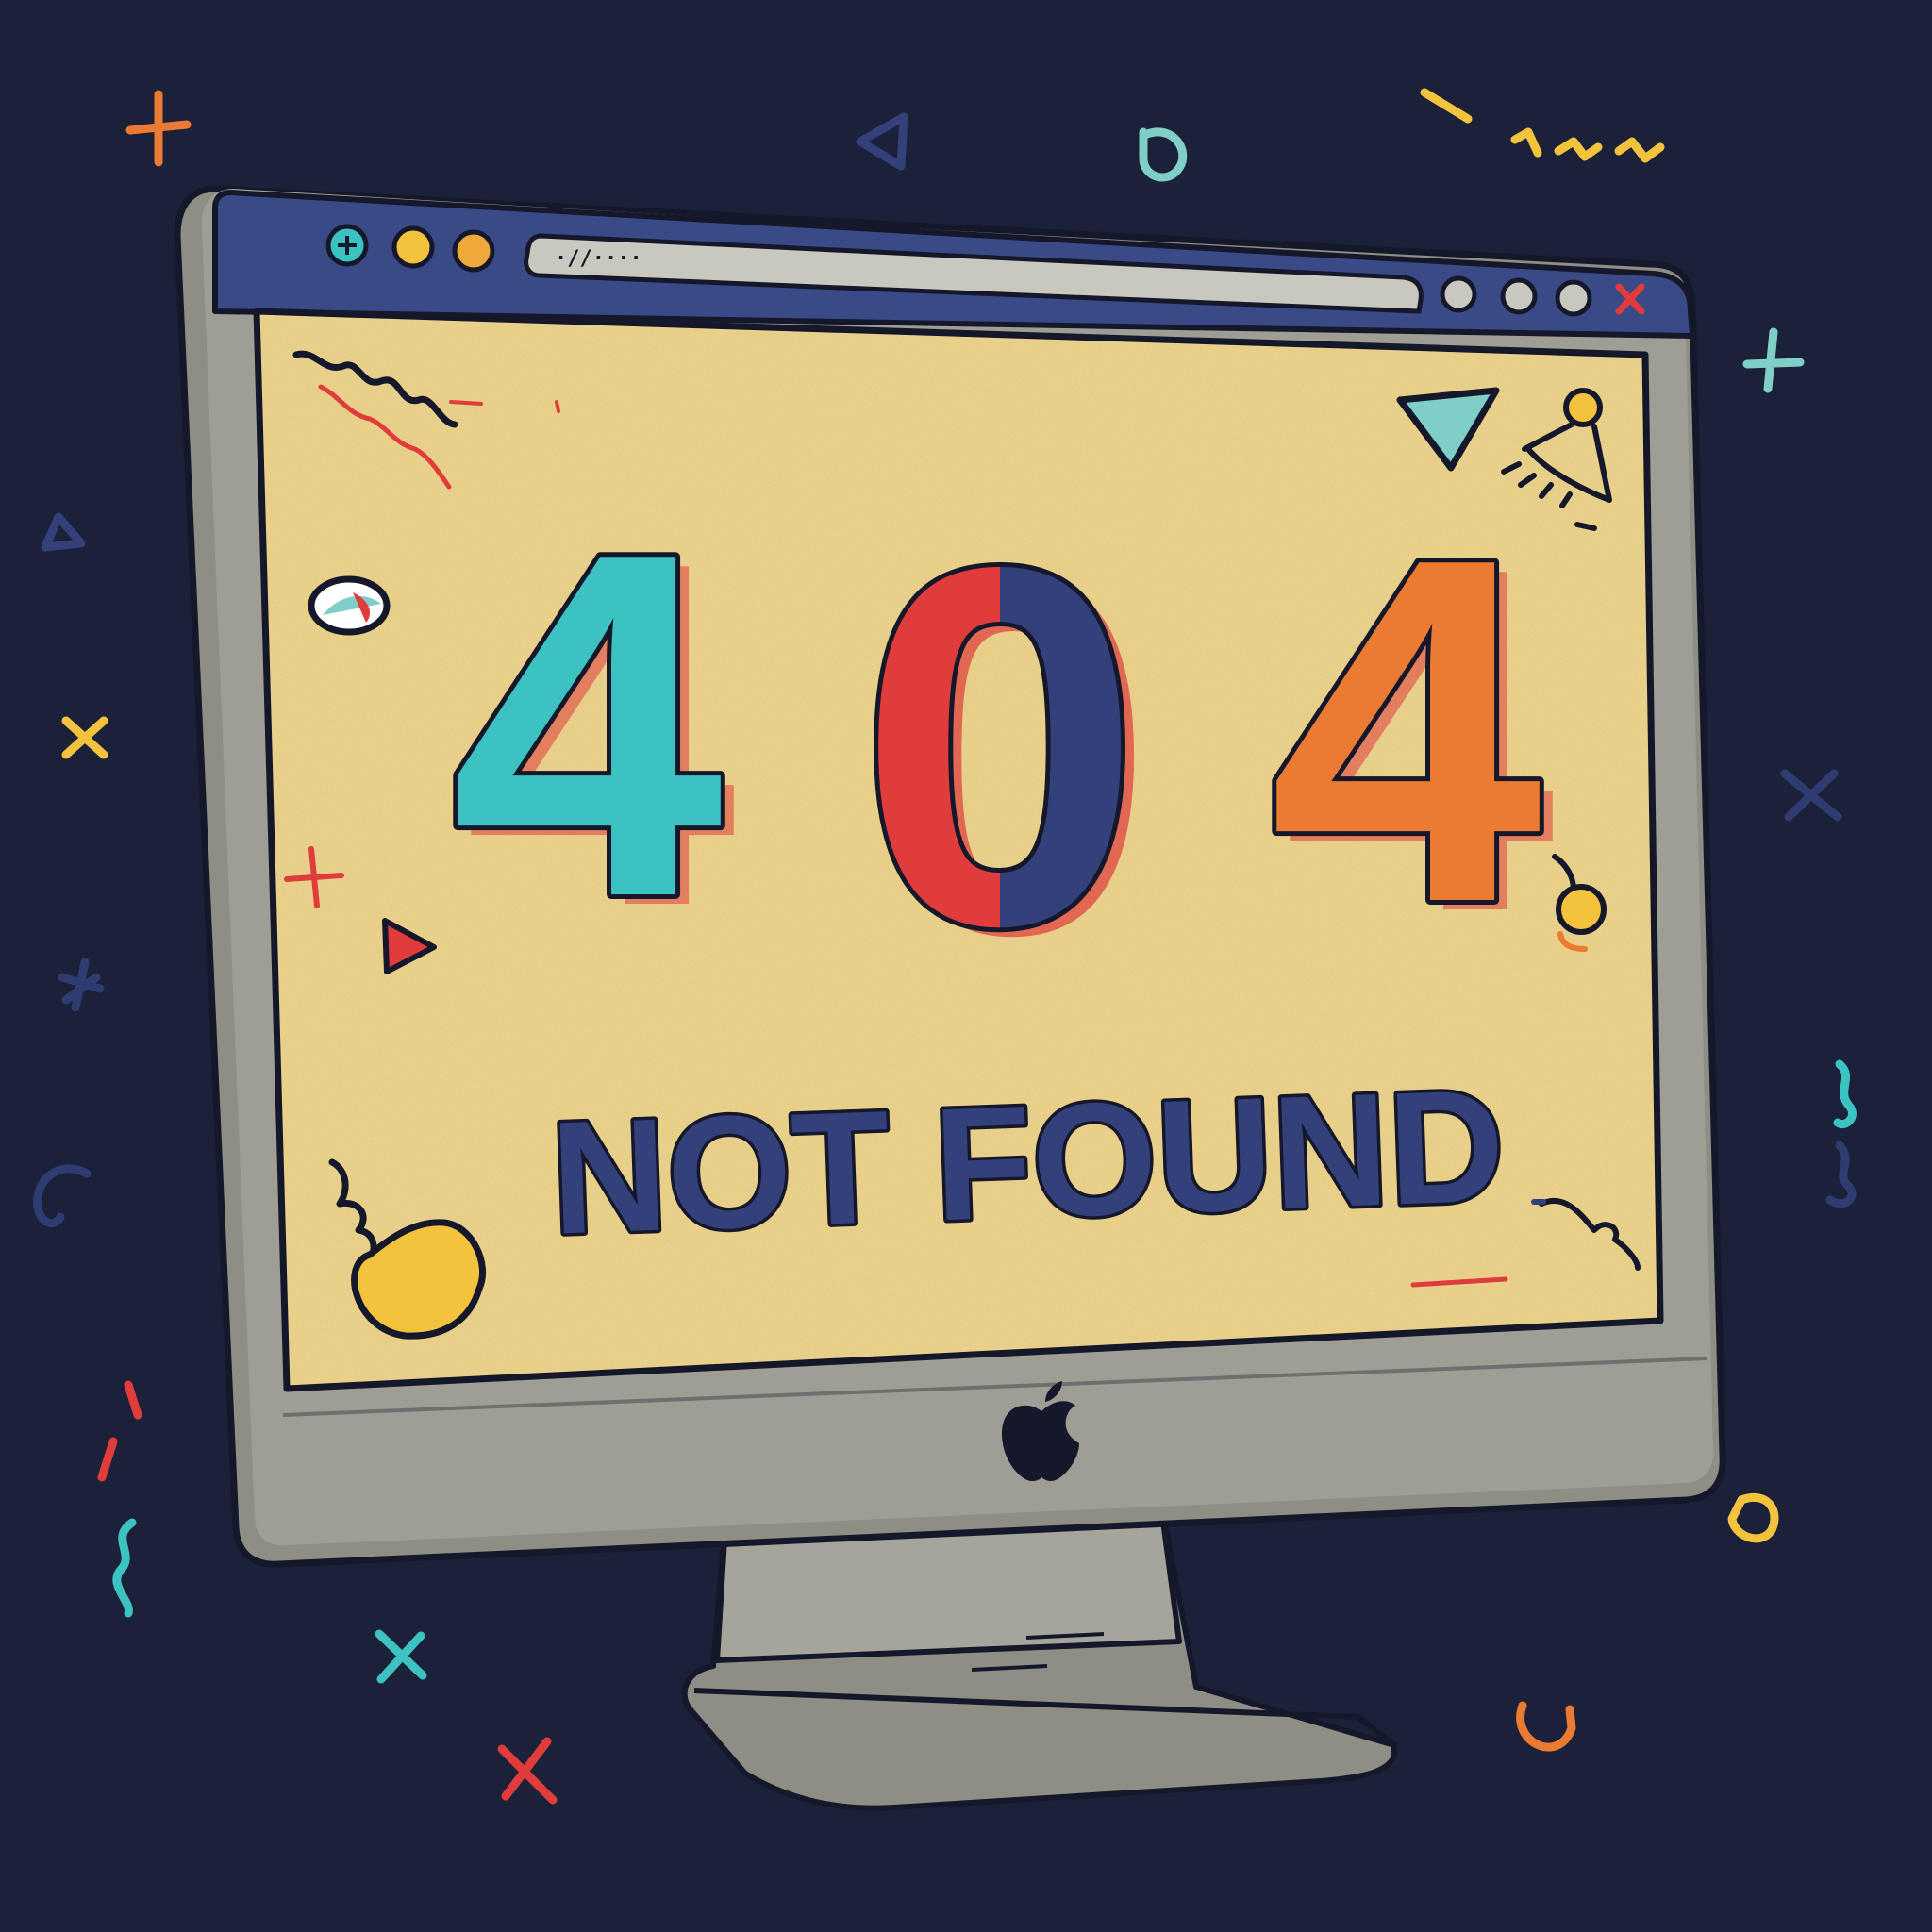 Image resolution: width=1932 pixels, height=1932 pixels. I want to click on toolbar-left-buttons, so click(410, 249).